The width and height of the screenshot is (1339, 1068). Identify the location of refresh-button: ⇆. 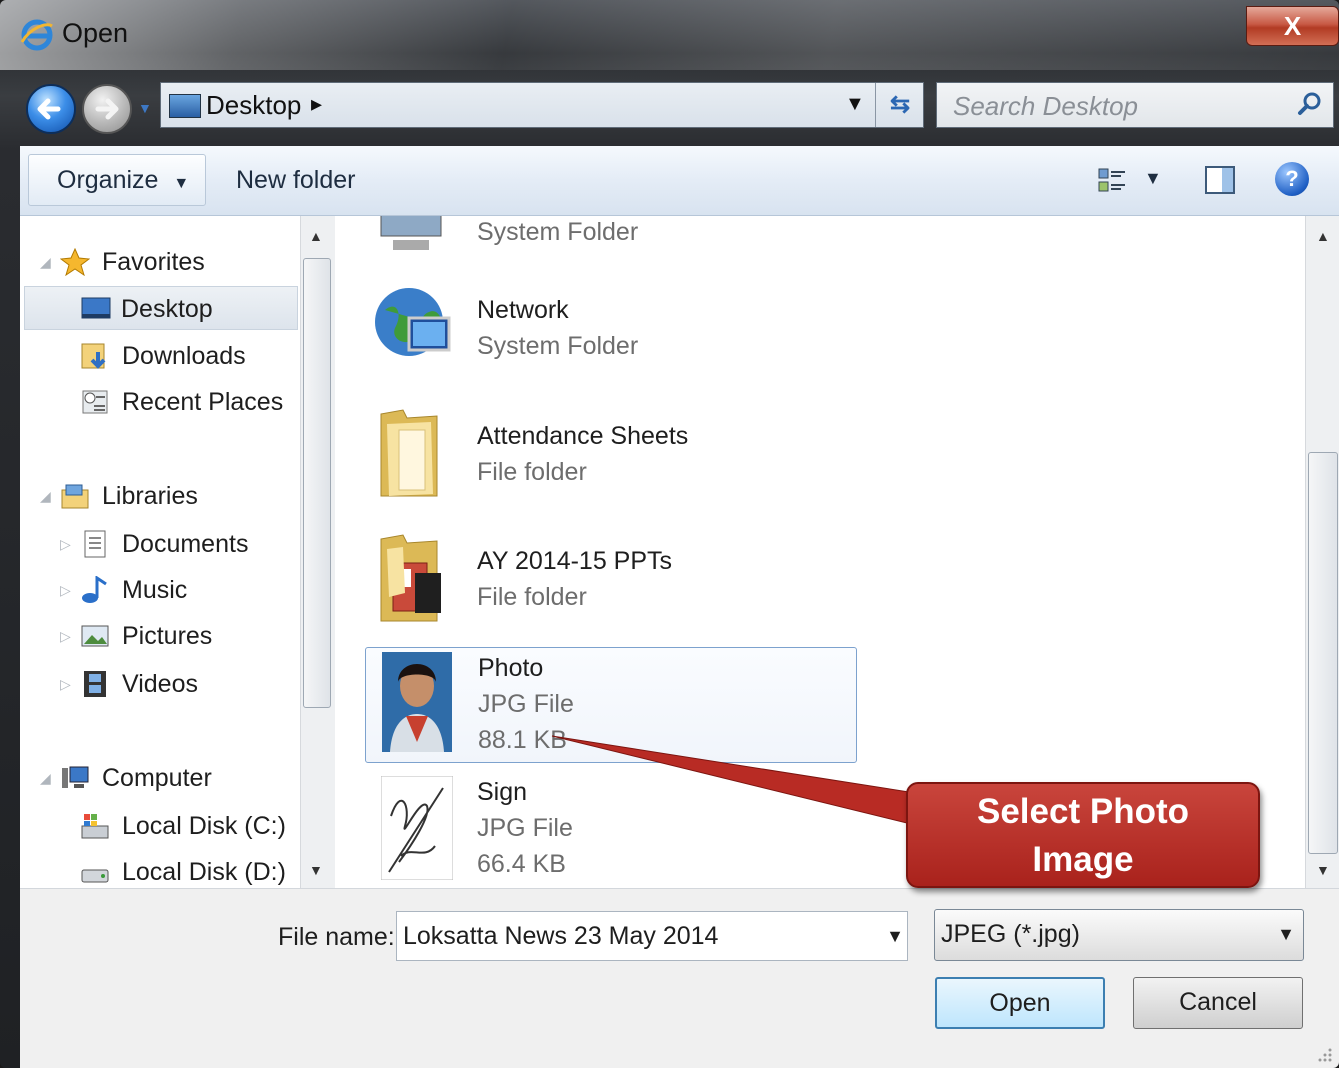
(899, 105).